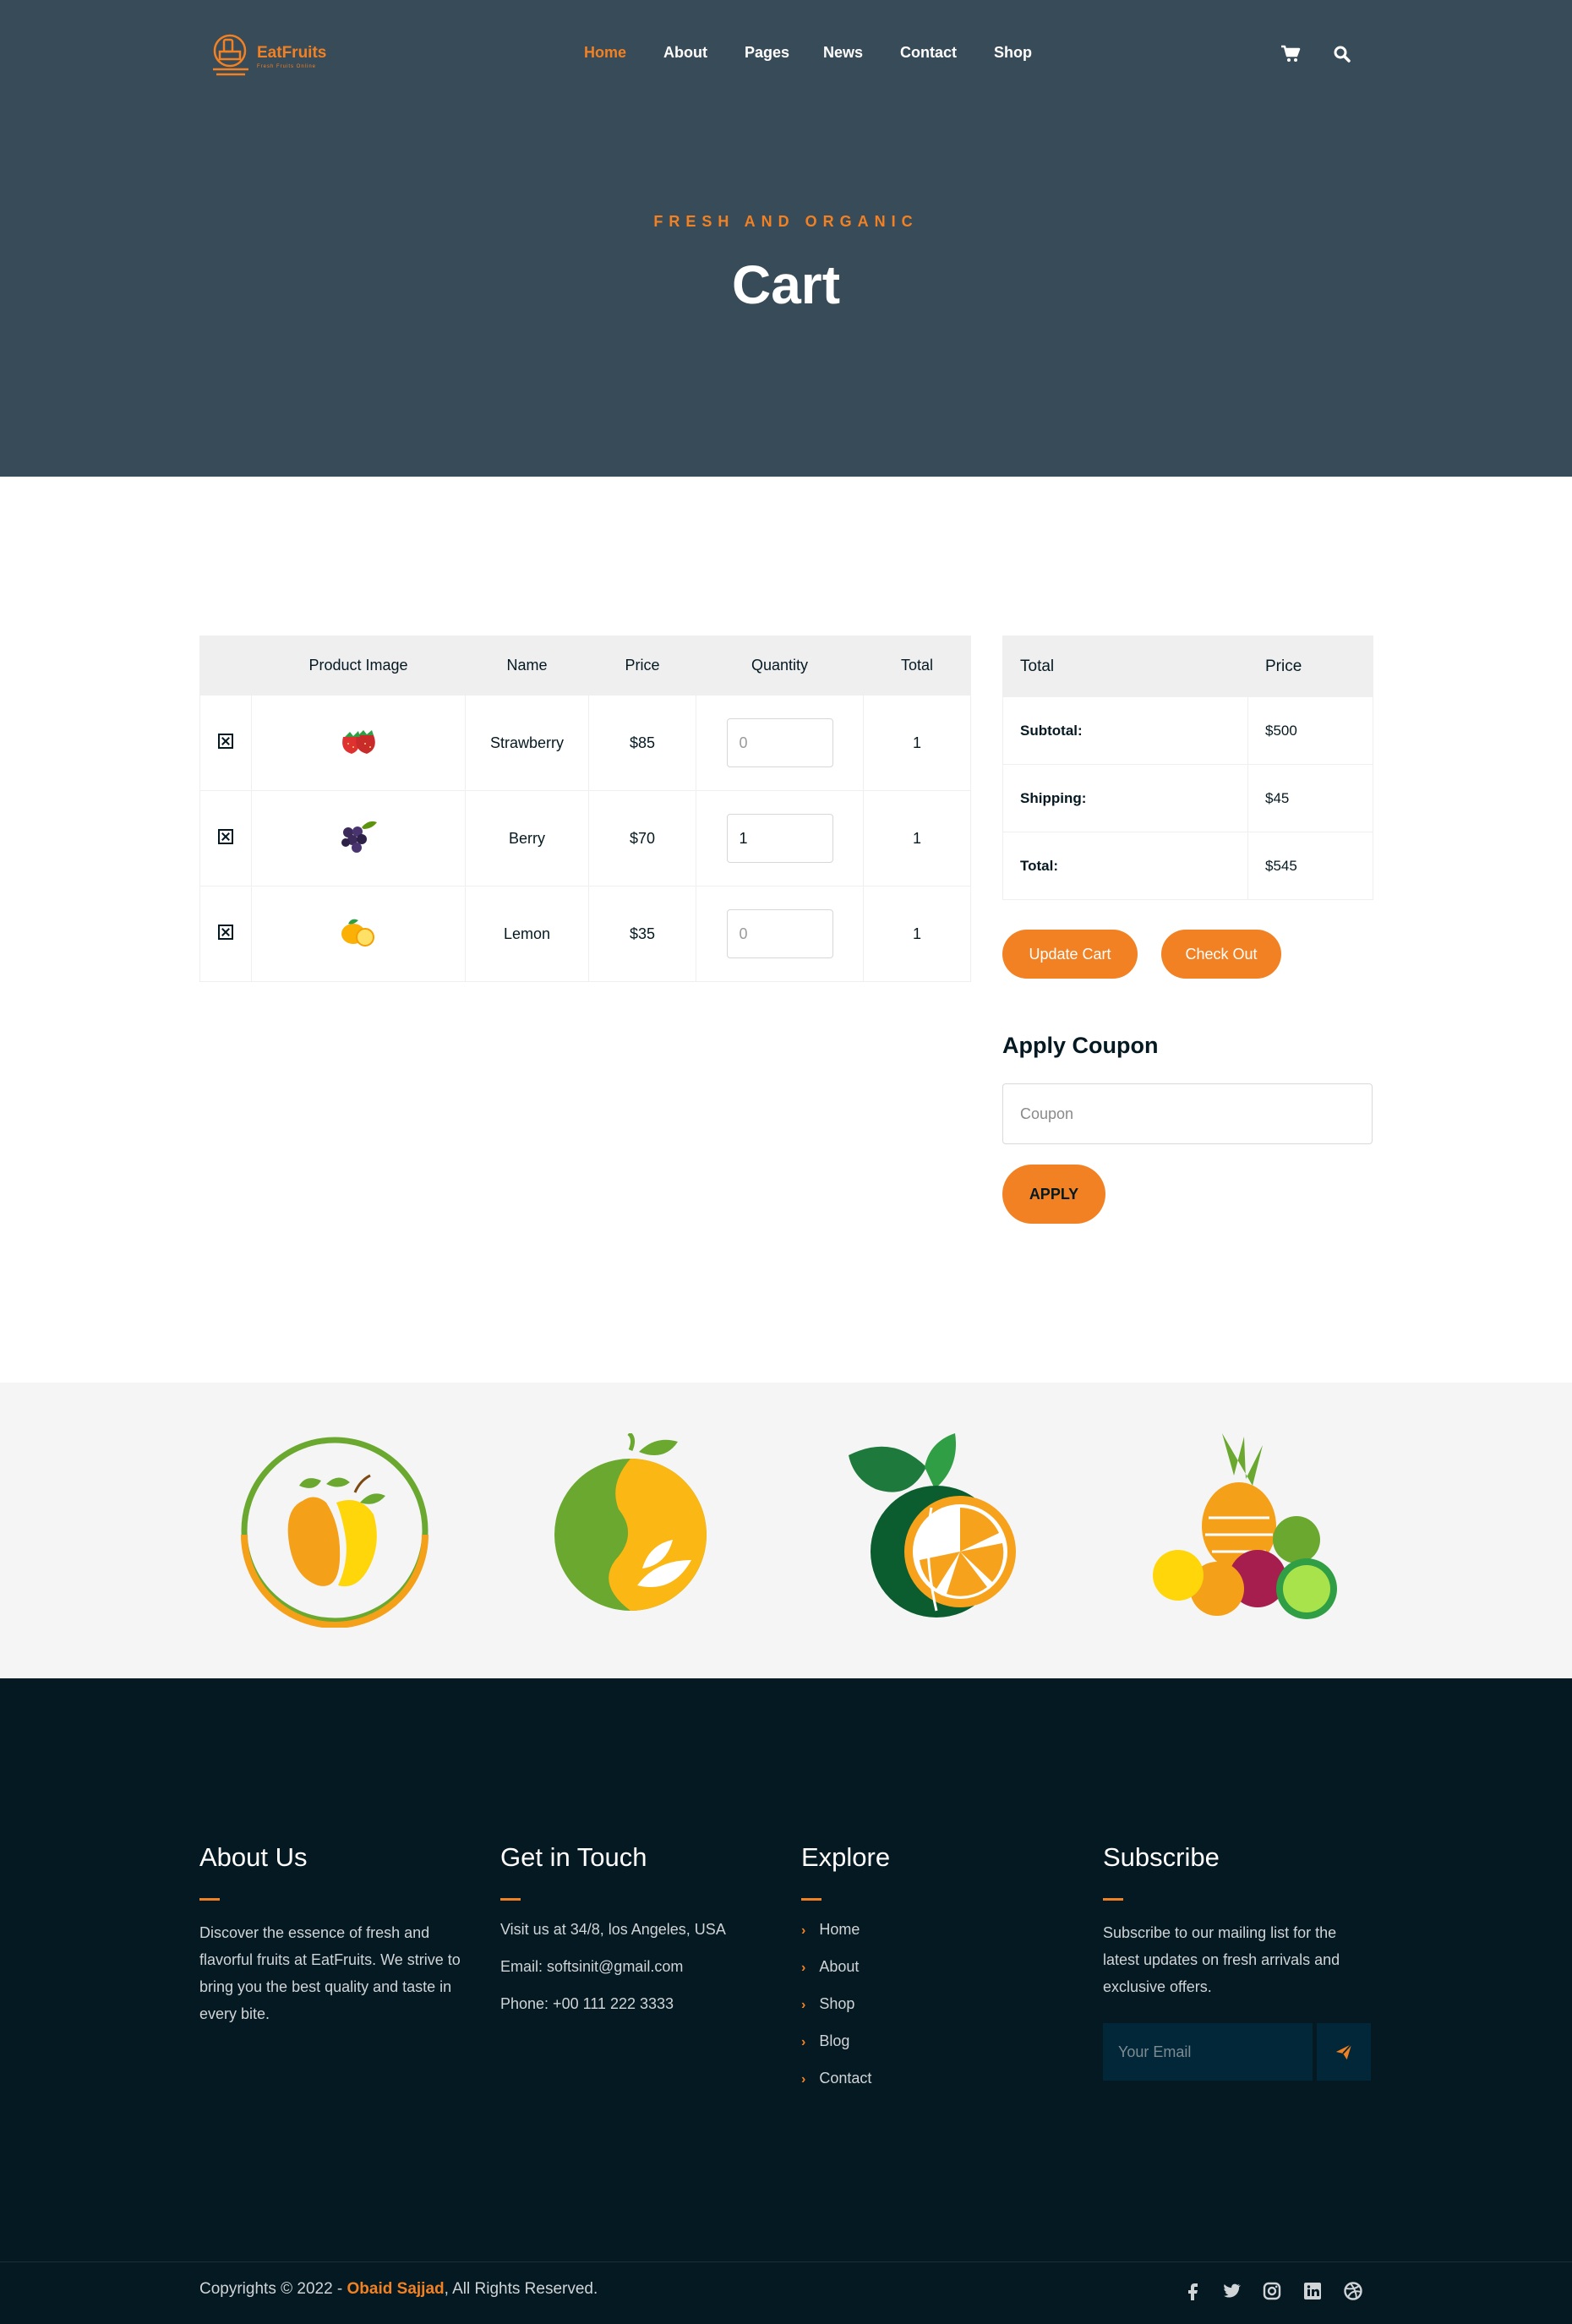  What do you see at coordinates (941, 2003) in the screenshot?
I see `footer-link-shop: › Shop` at bounding box center [941, 2003].